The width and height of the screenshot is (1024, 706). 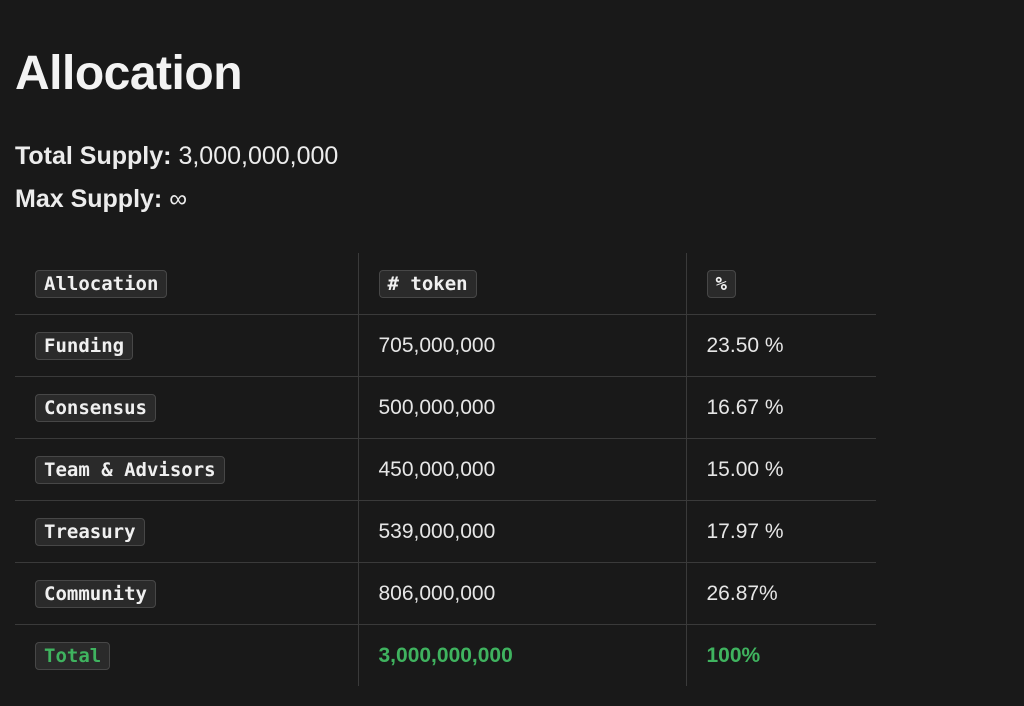 I want to click on allocation-name: Community, so click(x=95, y=593).